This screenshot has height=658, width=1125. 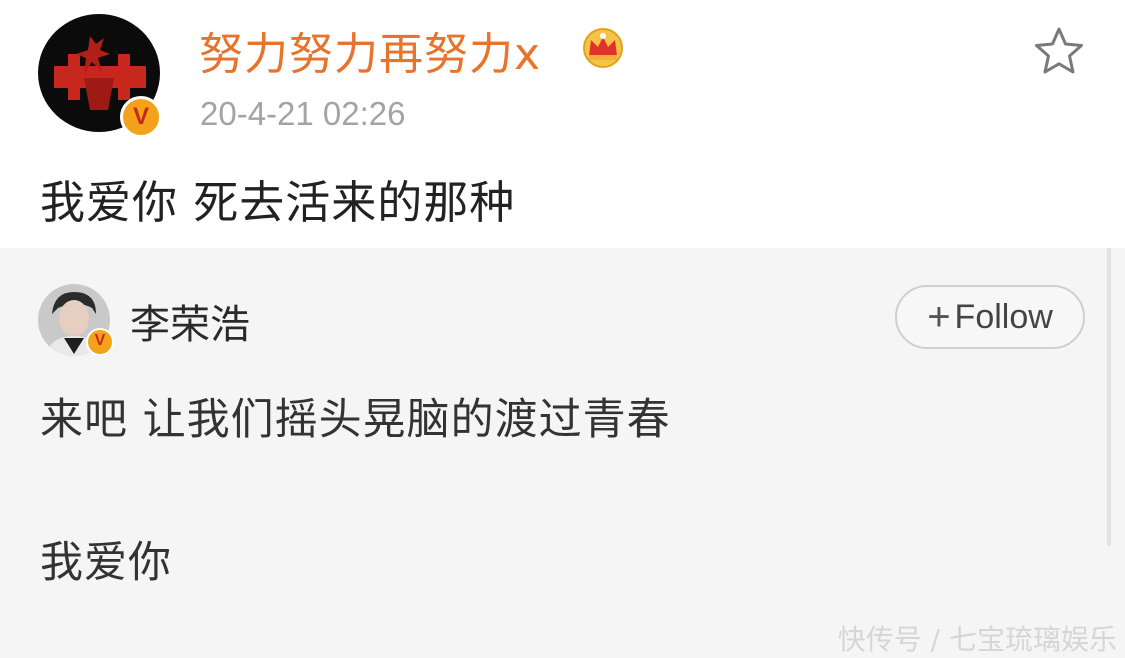 What do you see at coordinates (100, 342) in the screenshot?
I see `quoted-verified-badge-icon: V` at bounding box center [100, 342].